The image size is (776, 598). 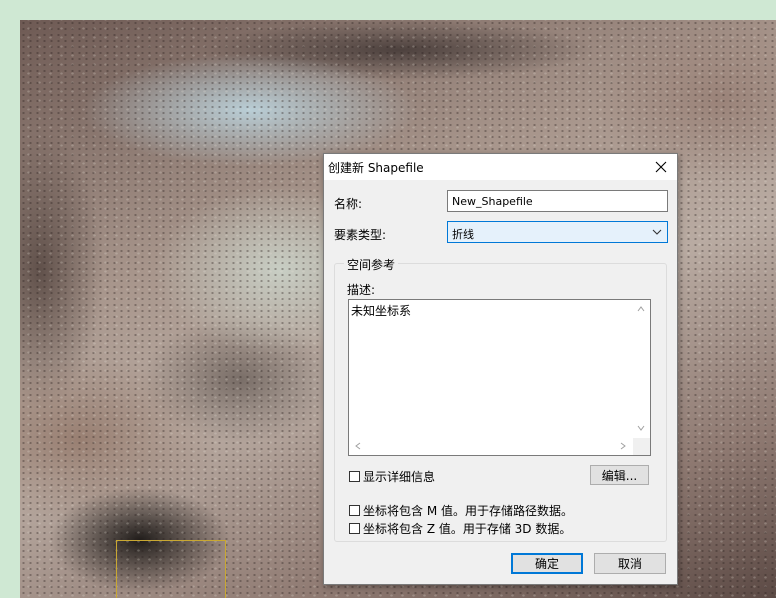 I want to click on show-details-checkbox-row: 显示详细信息, so click(x=392, y=476).